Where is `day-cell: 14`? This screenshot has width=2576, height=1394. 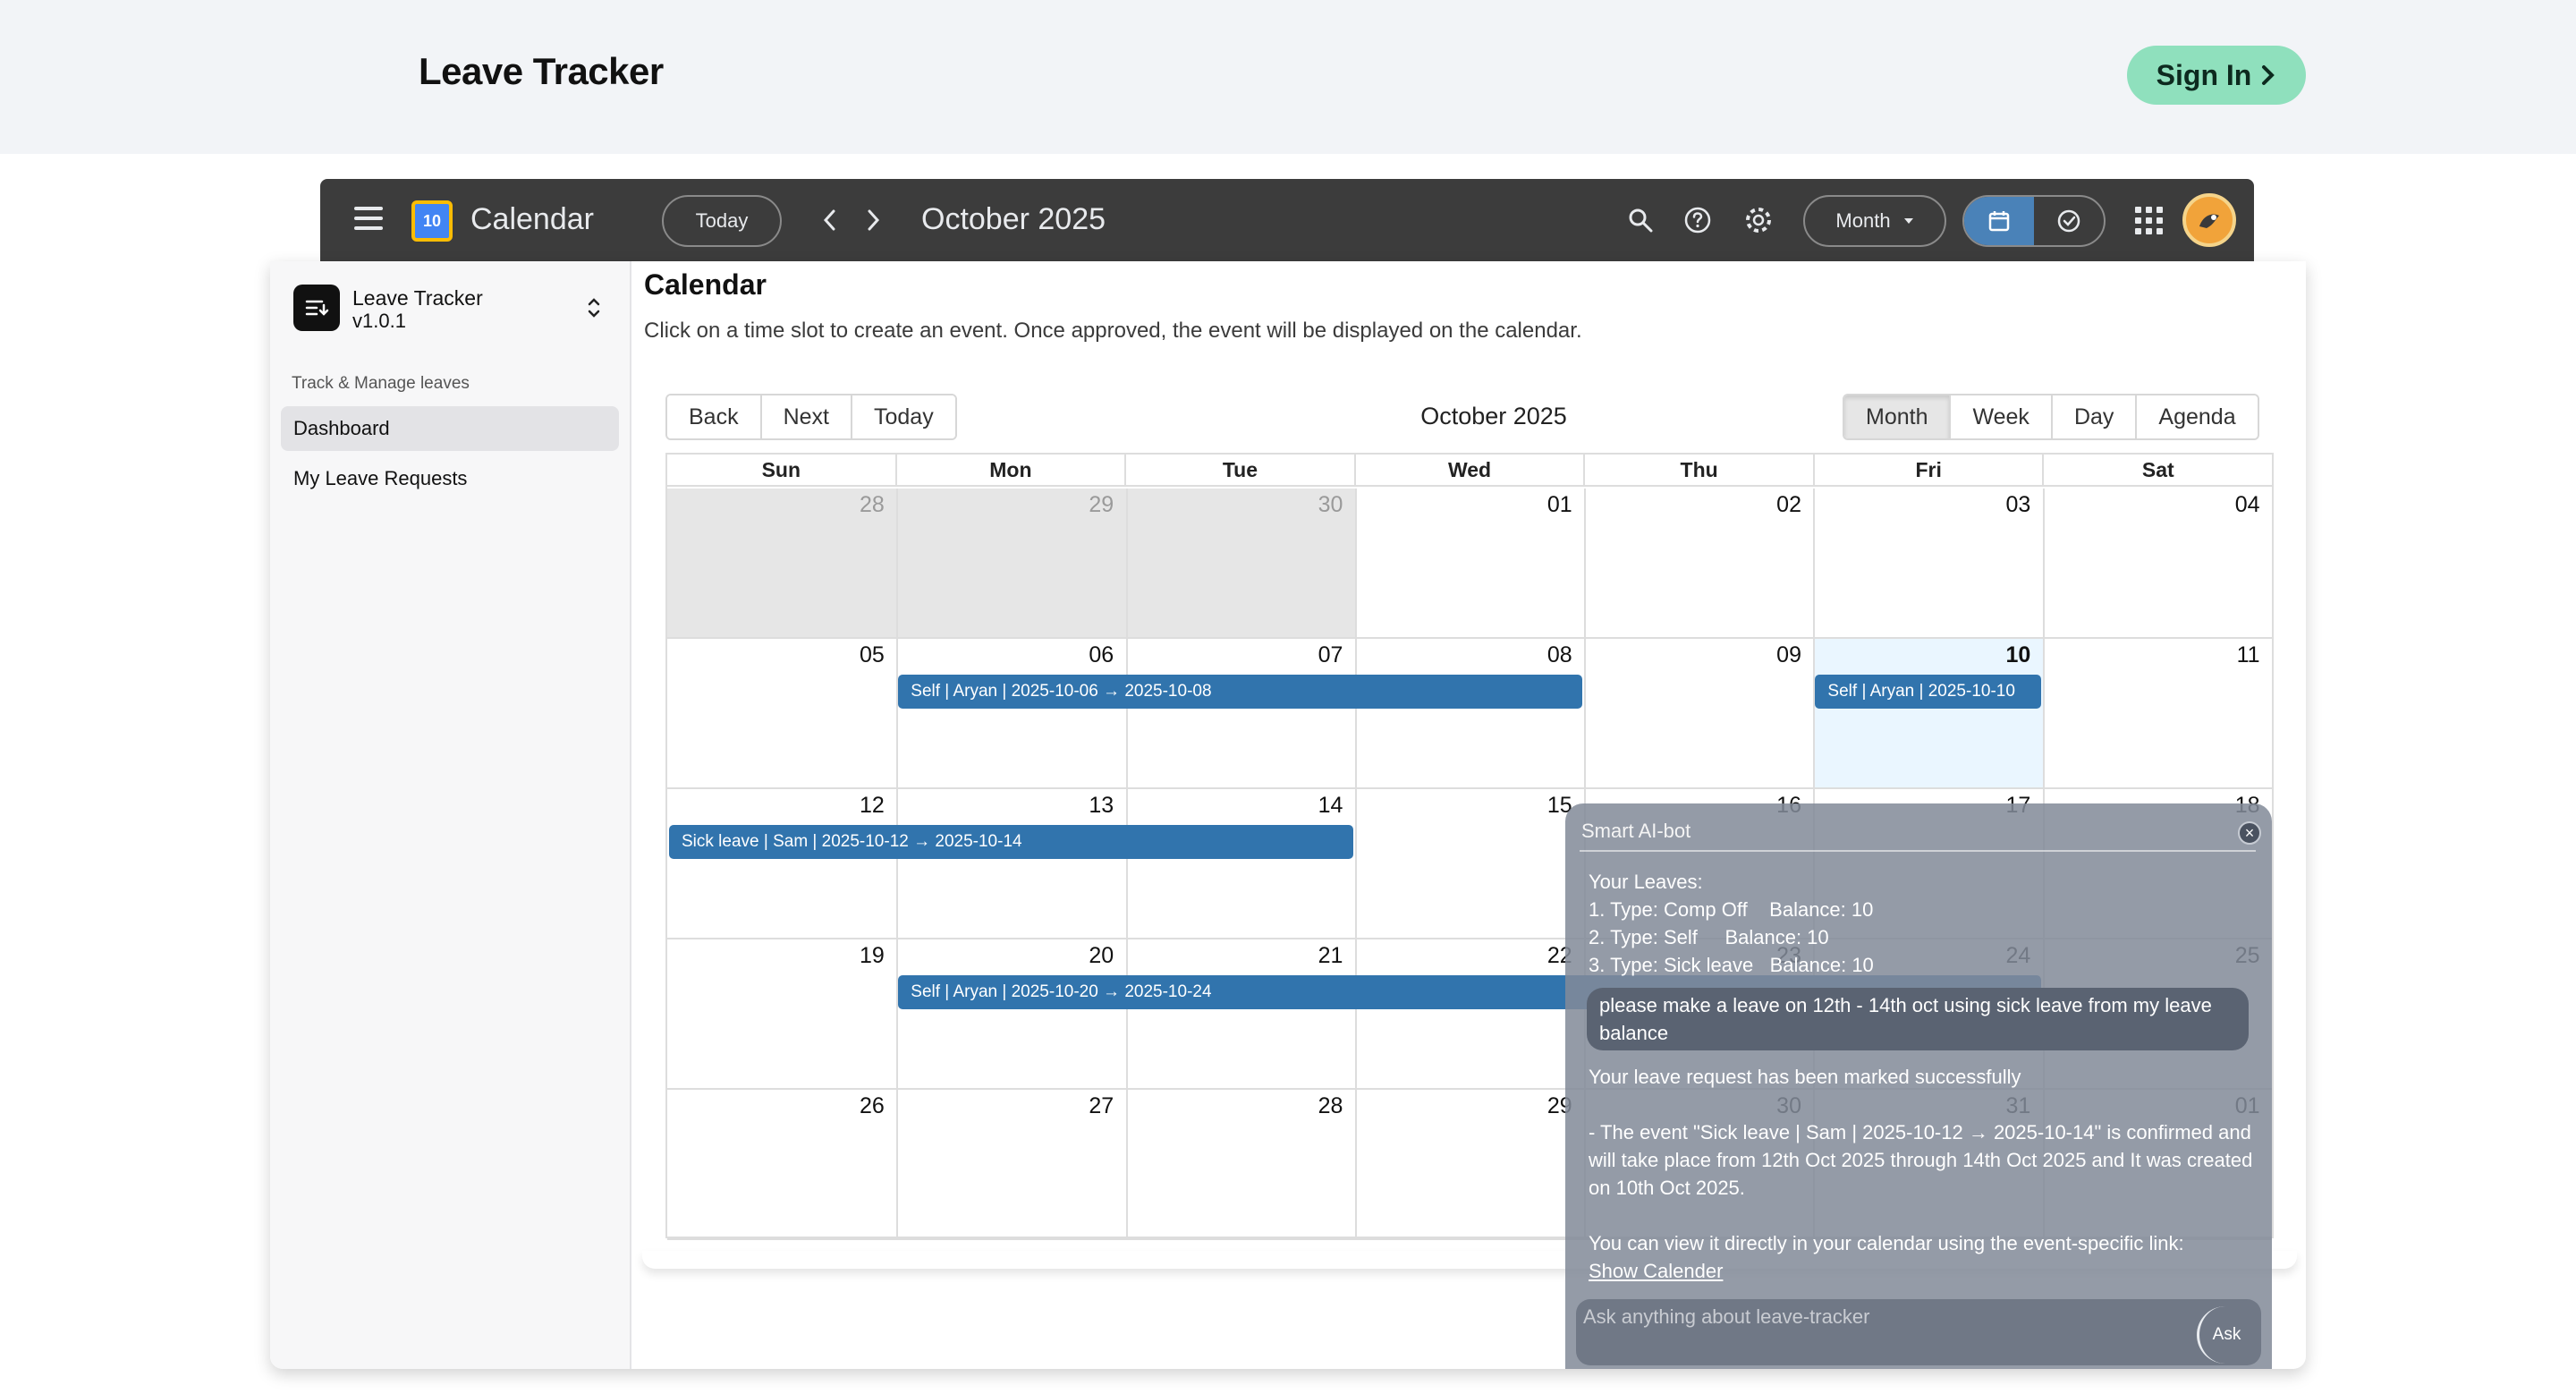
day-cell: 14 is located at coordinates (1240, 863).